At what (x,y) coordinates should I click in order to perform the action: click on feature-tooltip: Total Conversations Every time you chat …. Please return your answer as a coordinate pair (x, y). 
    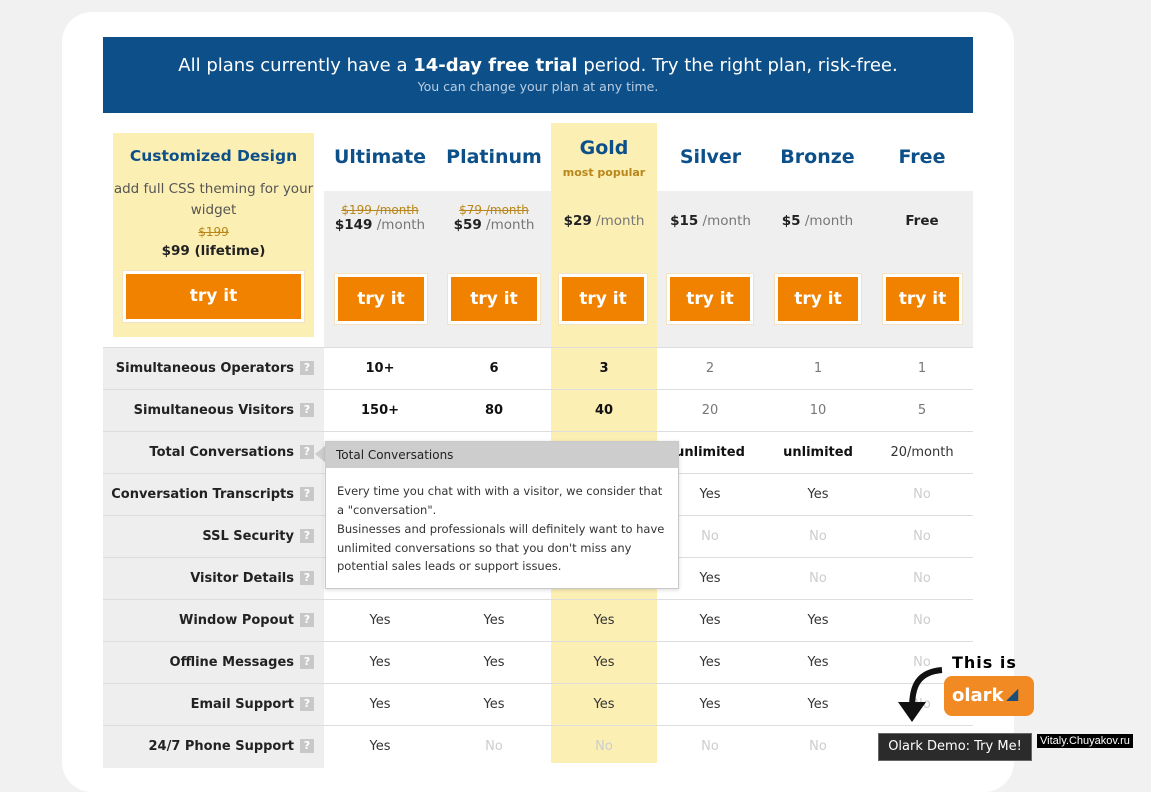
    Looking at the image, I should click on (502, 515).